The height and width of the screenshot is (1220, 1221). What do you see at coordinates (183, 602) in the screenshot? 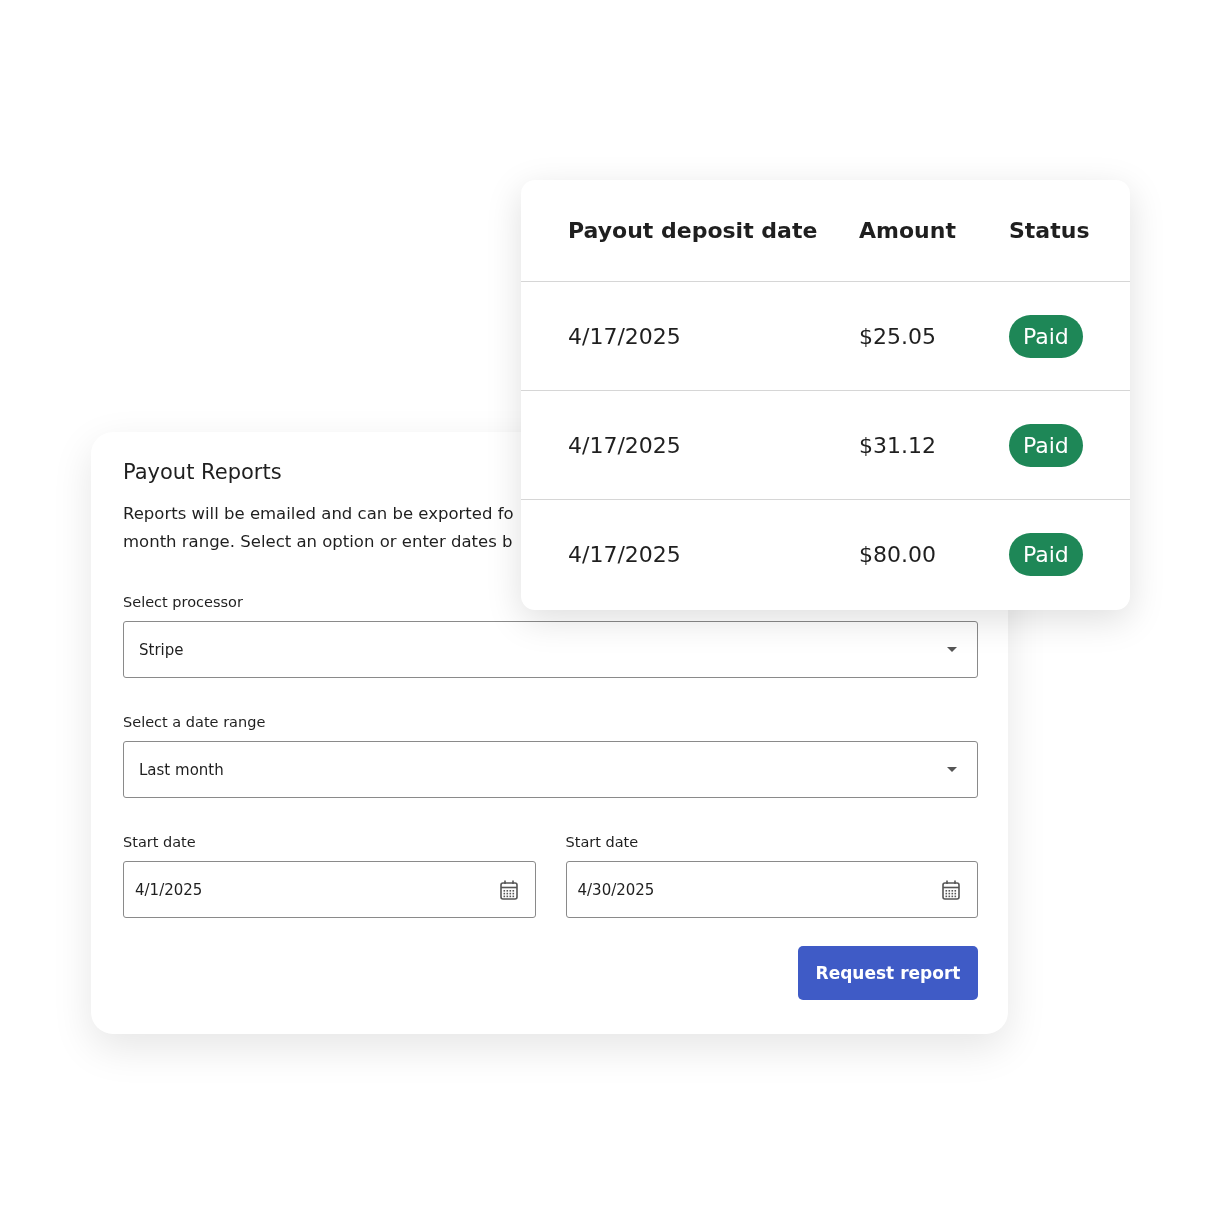
I see `field-label: Select processor` at bounding box center [183, 602].